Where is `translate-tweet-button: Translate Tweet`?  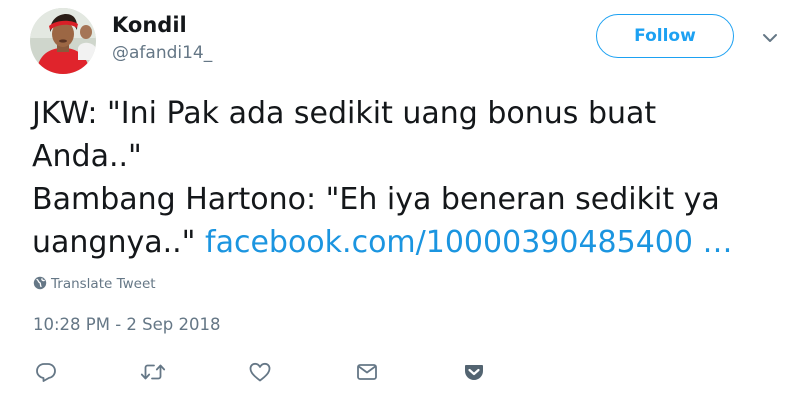
translate-tweet-button: Translate Tweet is located at coordinates (94, 284).